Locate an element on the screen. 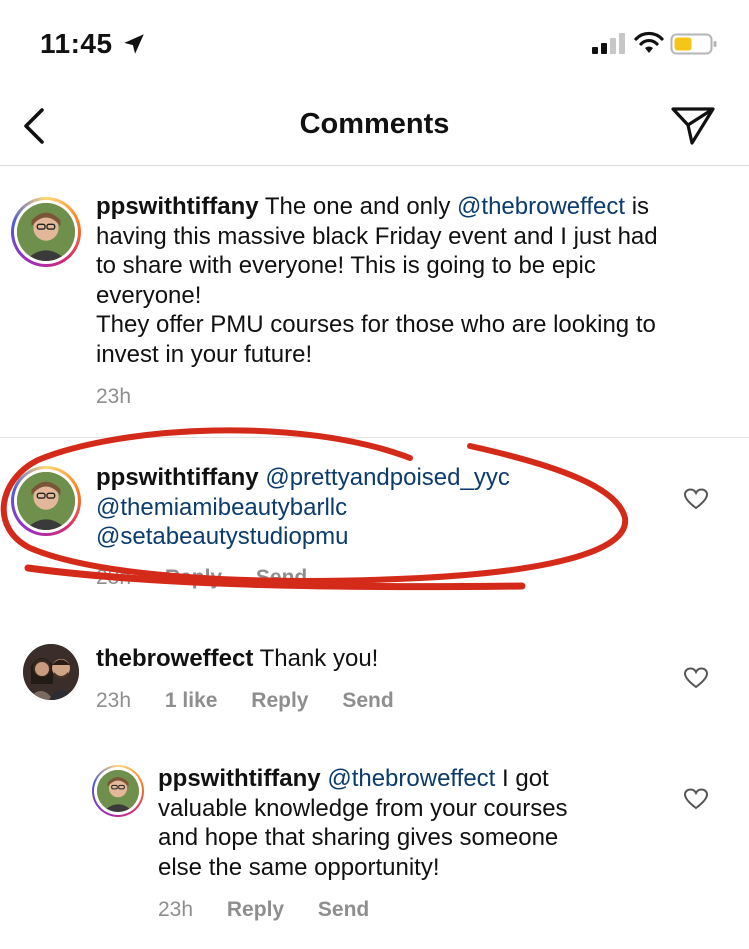 The height and width of the screenshot is (949, 749). page-title: Comments is located at coordinates (374, 124).